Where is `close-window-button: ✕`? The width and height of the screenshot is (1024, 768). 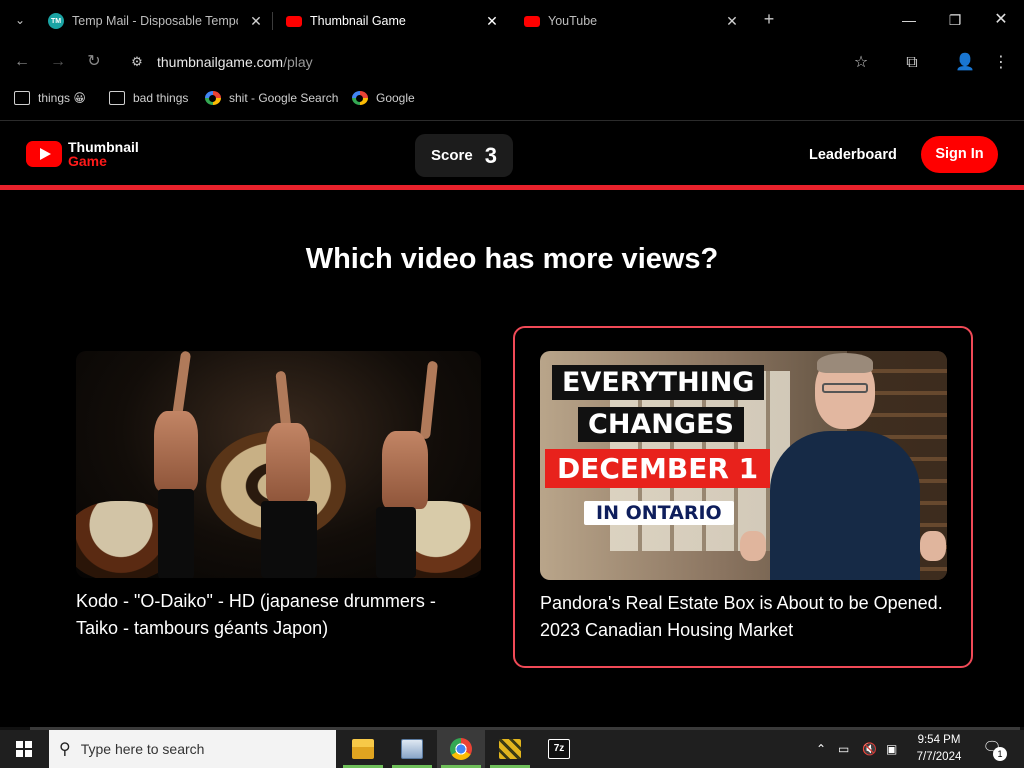
close-window-button: ✕ is located at coordinates (1001, 20).